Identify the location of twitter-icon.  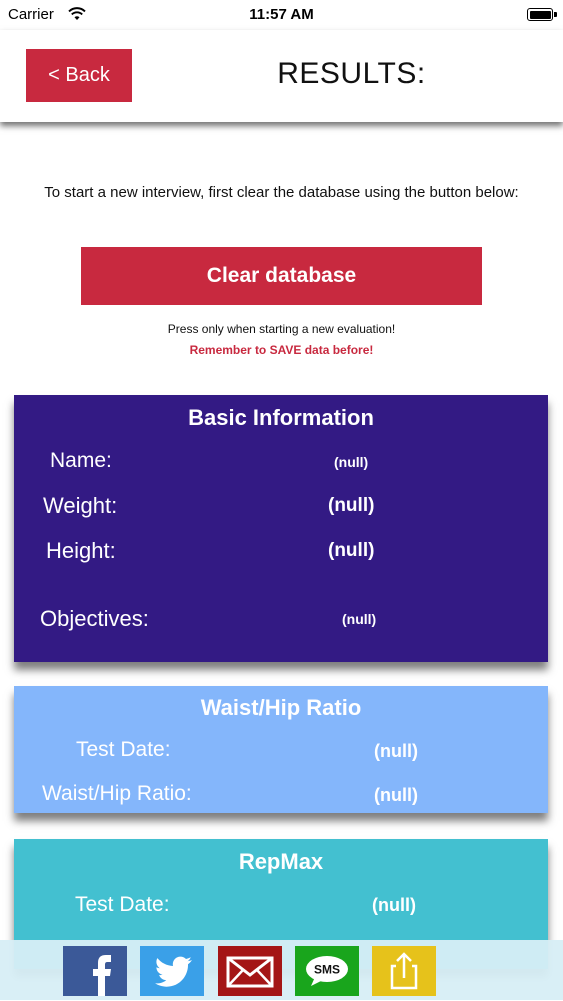
(172, 971).